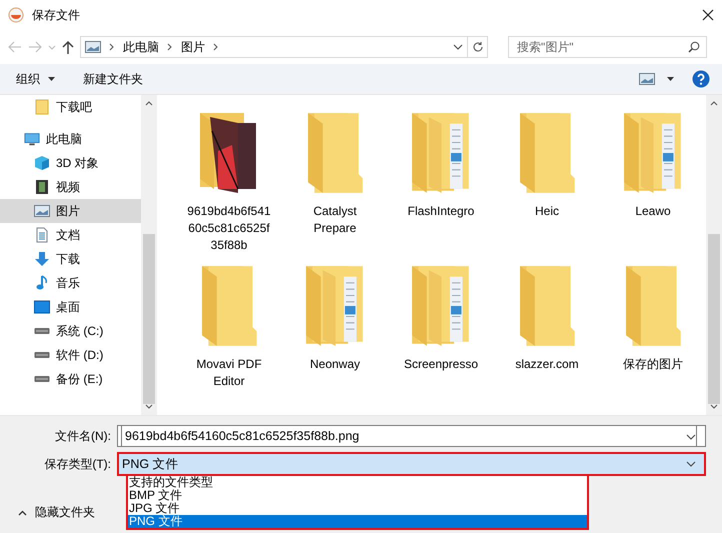 The image size is (722, 533). Describe the element at coordinates (83, 436) in the screenshot. I see `field-label: 文件名(N):` at that location.